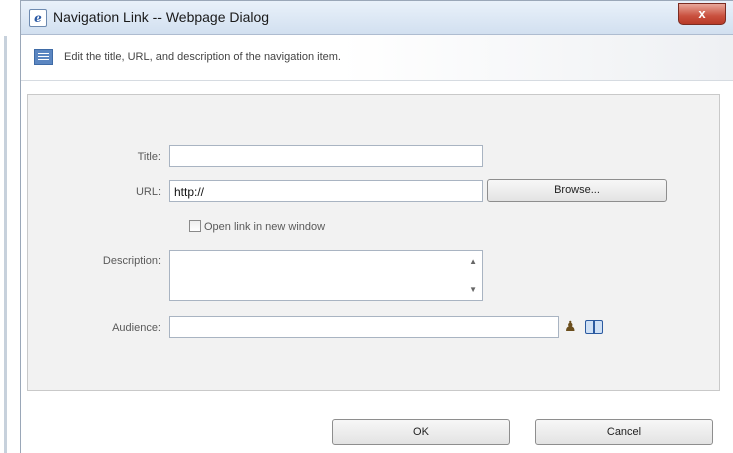 The image size is (733, 453). I want to click on description-textarea: ▲ ▼, so click(326, 275).